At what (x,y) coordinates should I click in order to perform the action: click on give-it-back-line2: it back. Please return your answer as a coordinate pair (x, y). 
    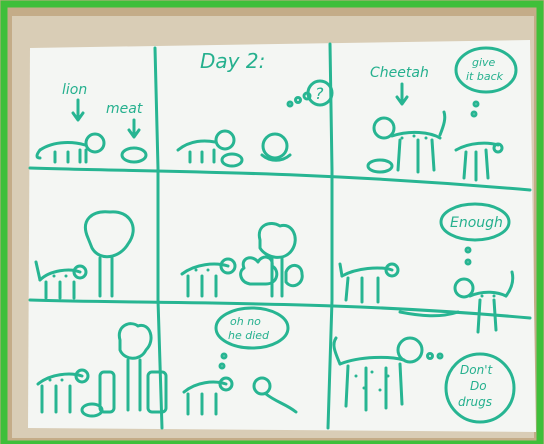
    Looking at the image, I should click on (485, 76).